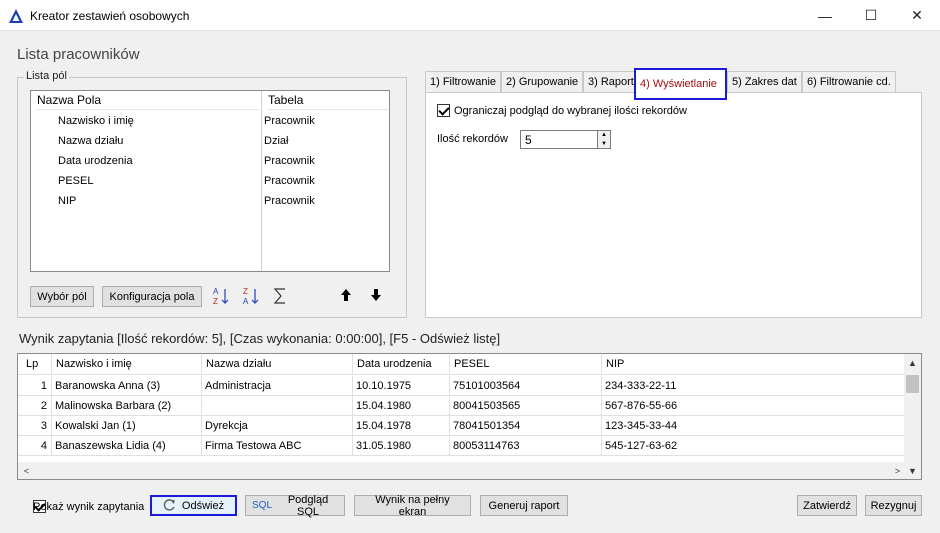 The width and height of the screenshot is (940, 533). I want to click on confirm-button: Zatwierdź, so click(827, 505).